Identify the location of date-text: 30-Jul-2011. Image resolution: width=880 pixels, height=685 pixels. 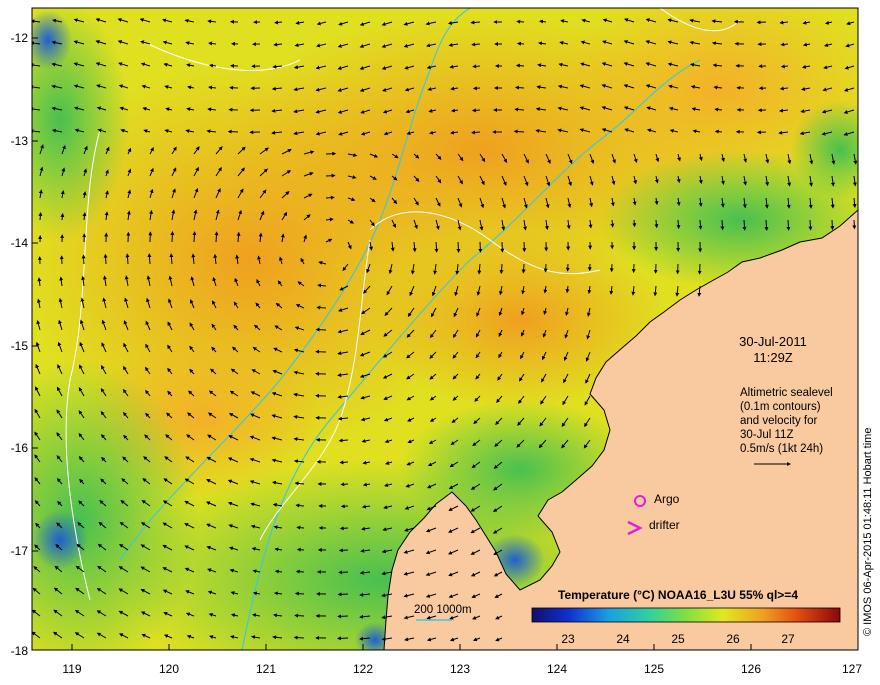
(773, 342).